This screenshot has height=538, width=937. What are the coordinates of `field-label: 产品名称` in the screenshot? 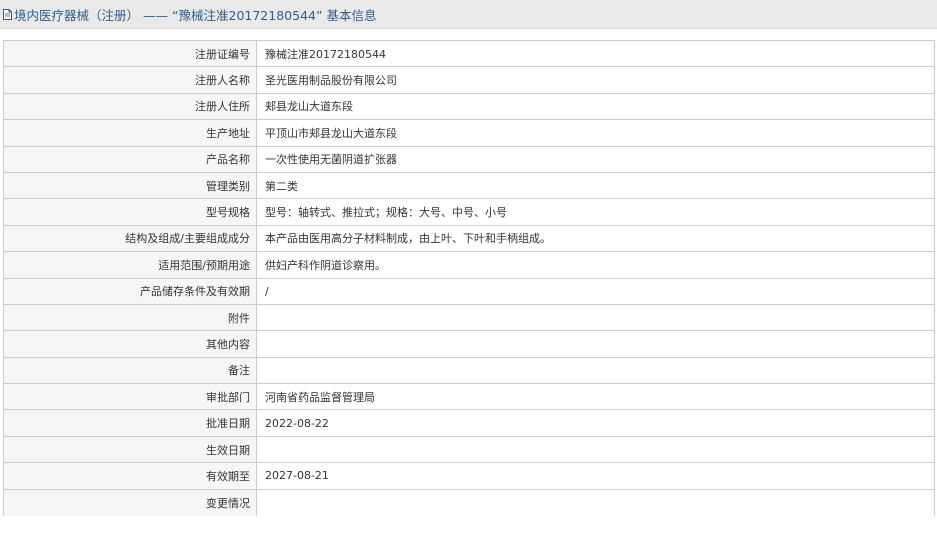 It's located at (130, 159).